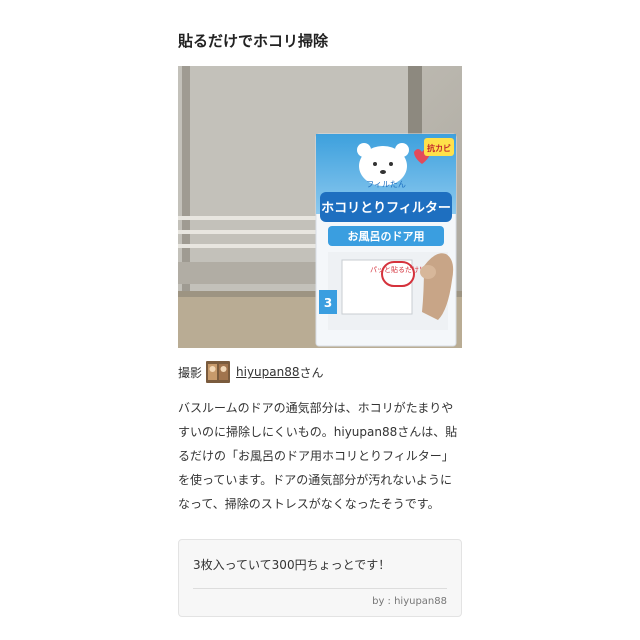  What do you see at coordinates (398, 269) in the screenshot?
I see `product-tagline: パッと貼るだけ！` at bounding box center [398, 269].